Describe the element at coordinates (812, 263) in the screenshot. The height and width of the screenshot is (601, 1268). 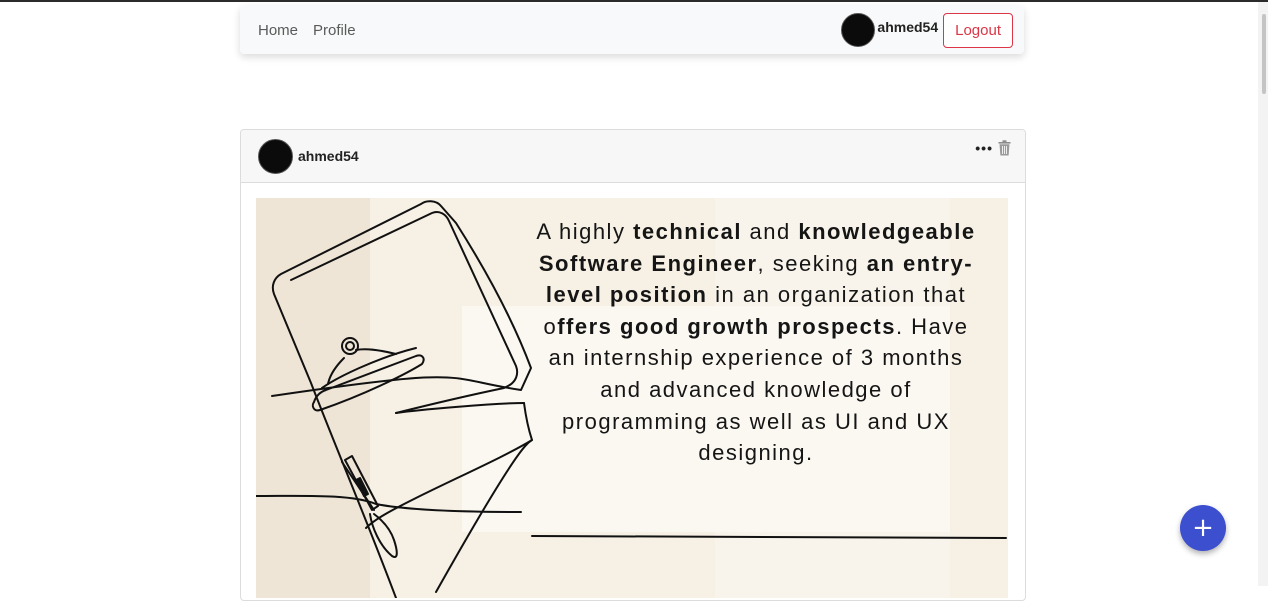
I see `text-run: , seeking` at that location.